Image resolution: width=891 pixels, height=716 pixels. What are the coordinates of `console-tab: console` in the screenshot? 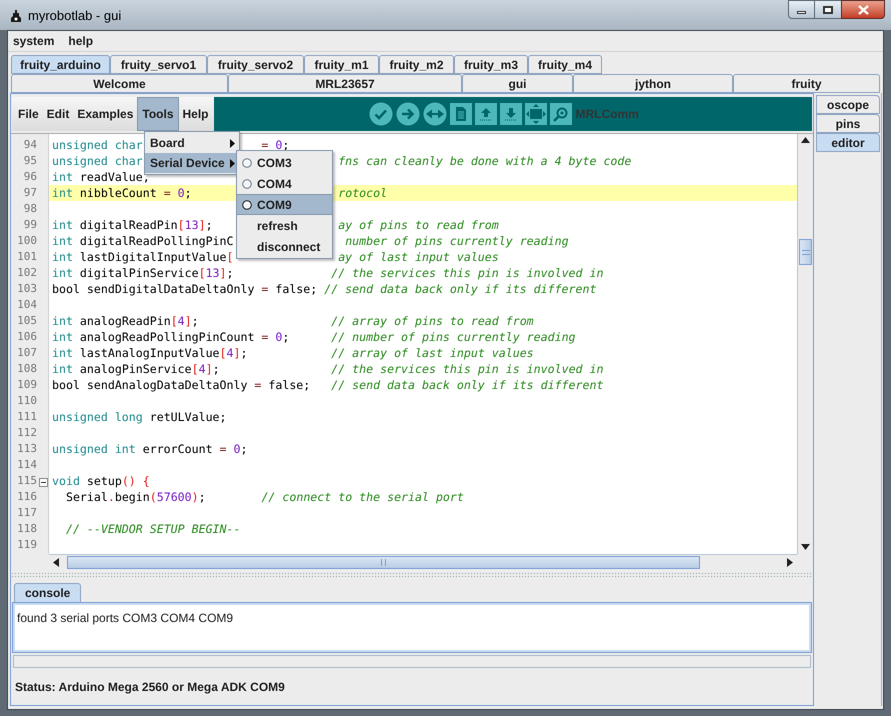 It's located at (48, 593).